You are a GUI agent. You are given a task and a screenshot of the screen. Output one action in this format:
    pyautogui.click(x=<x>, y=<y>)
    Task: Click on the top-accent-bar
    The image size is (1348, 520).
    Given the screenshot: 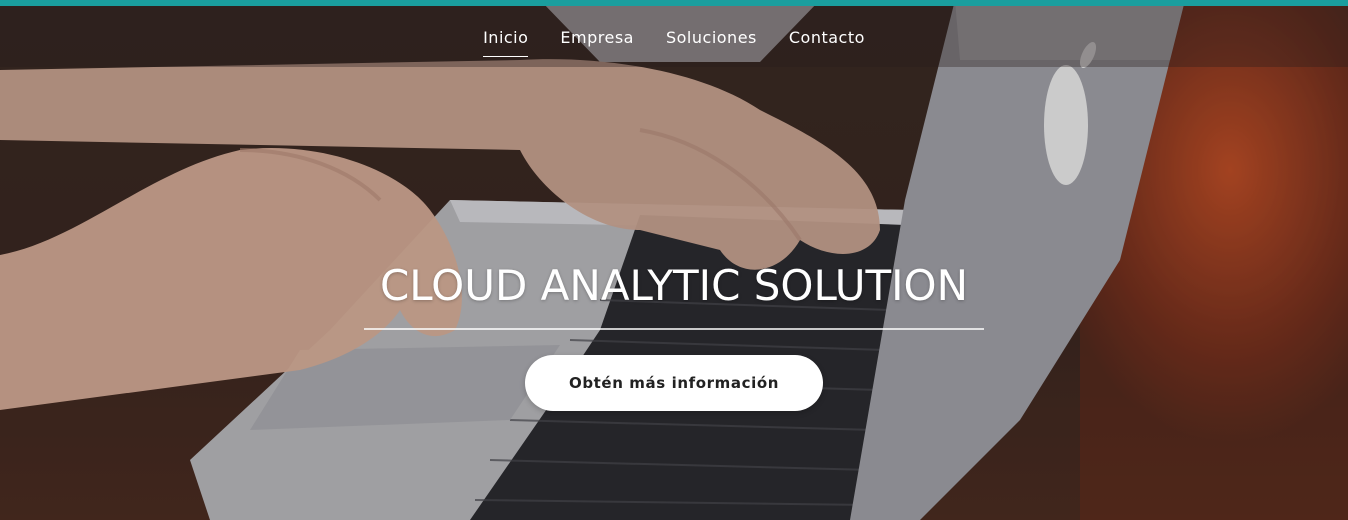 What is the action you would take?
    pyautogui.click(x=674, y=3)
    